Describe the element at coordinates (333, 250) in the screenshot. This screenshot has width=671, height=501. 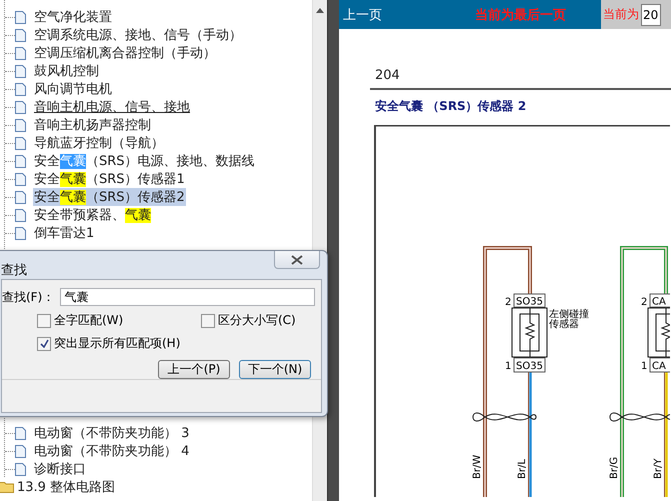
I see `splitter-bar` at that location.